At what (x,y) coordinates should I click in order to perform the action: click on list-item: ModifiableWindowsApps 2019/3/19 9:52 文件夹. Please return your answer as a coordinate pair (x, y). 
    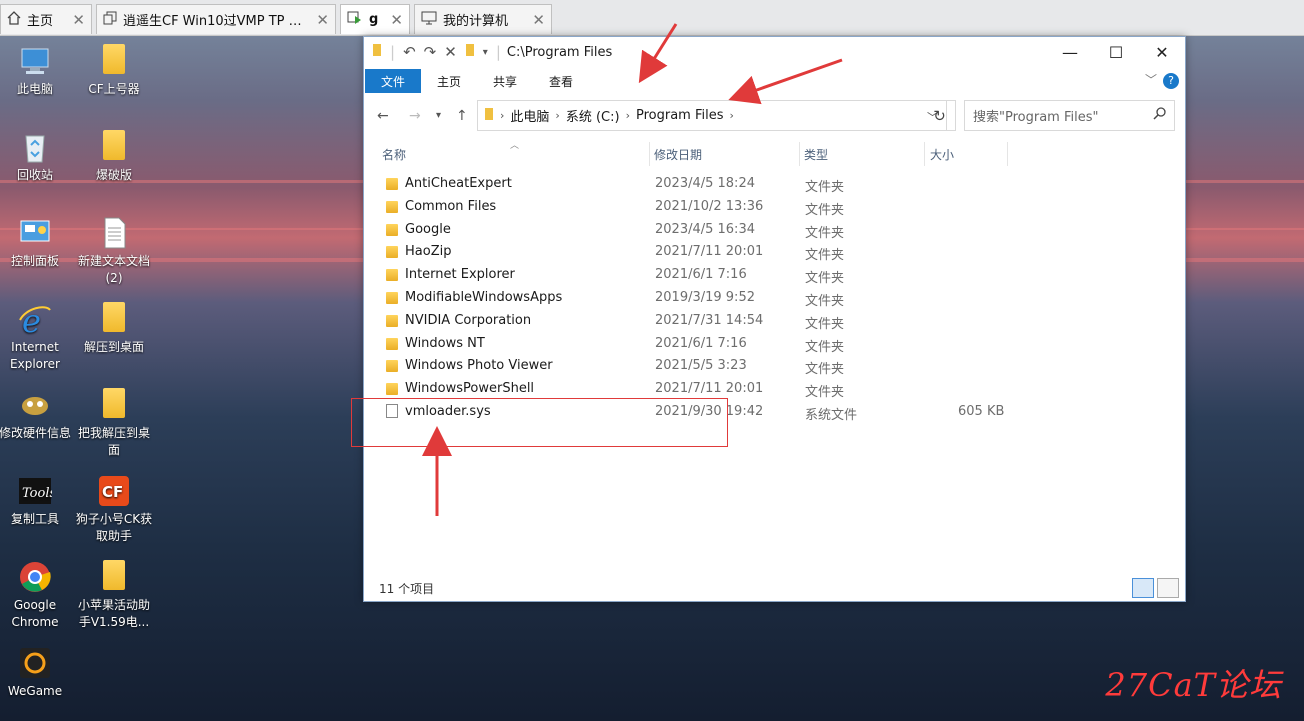
    Looking at the image, I should click on (774, 298).